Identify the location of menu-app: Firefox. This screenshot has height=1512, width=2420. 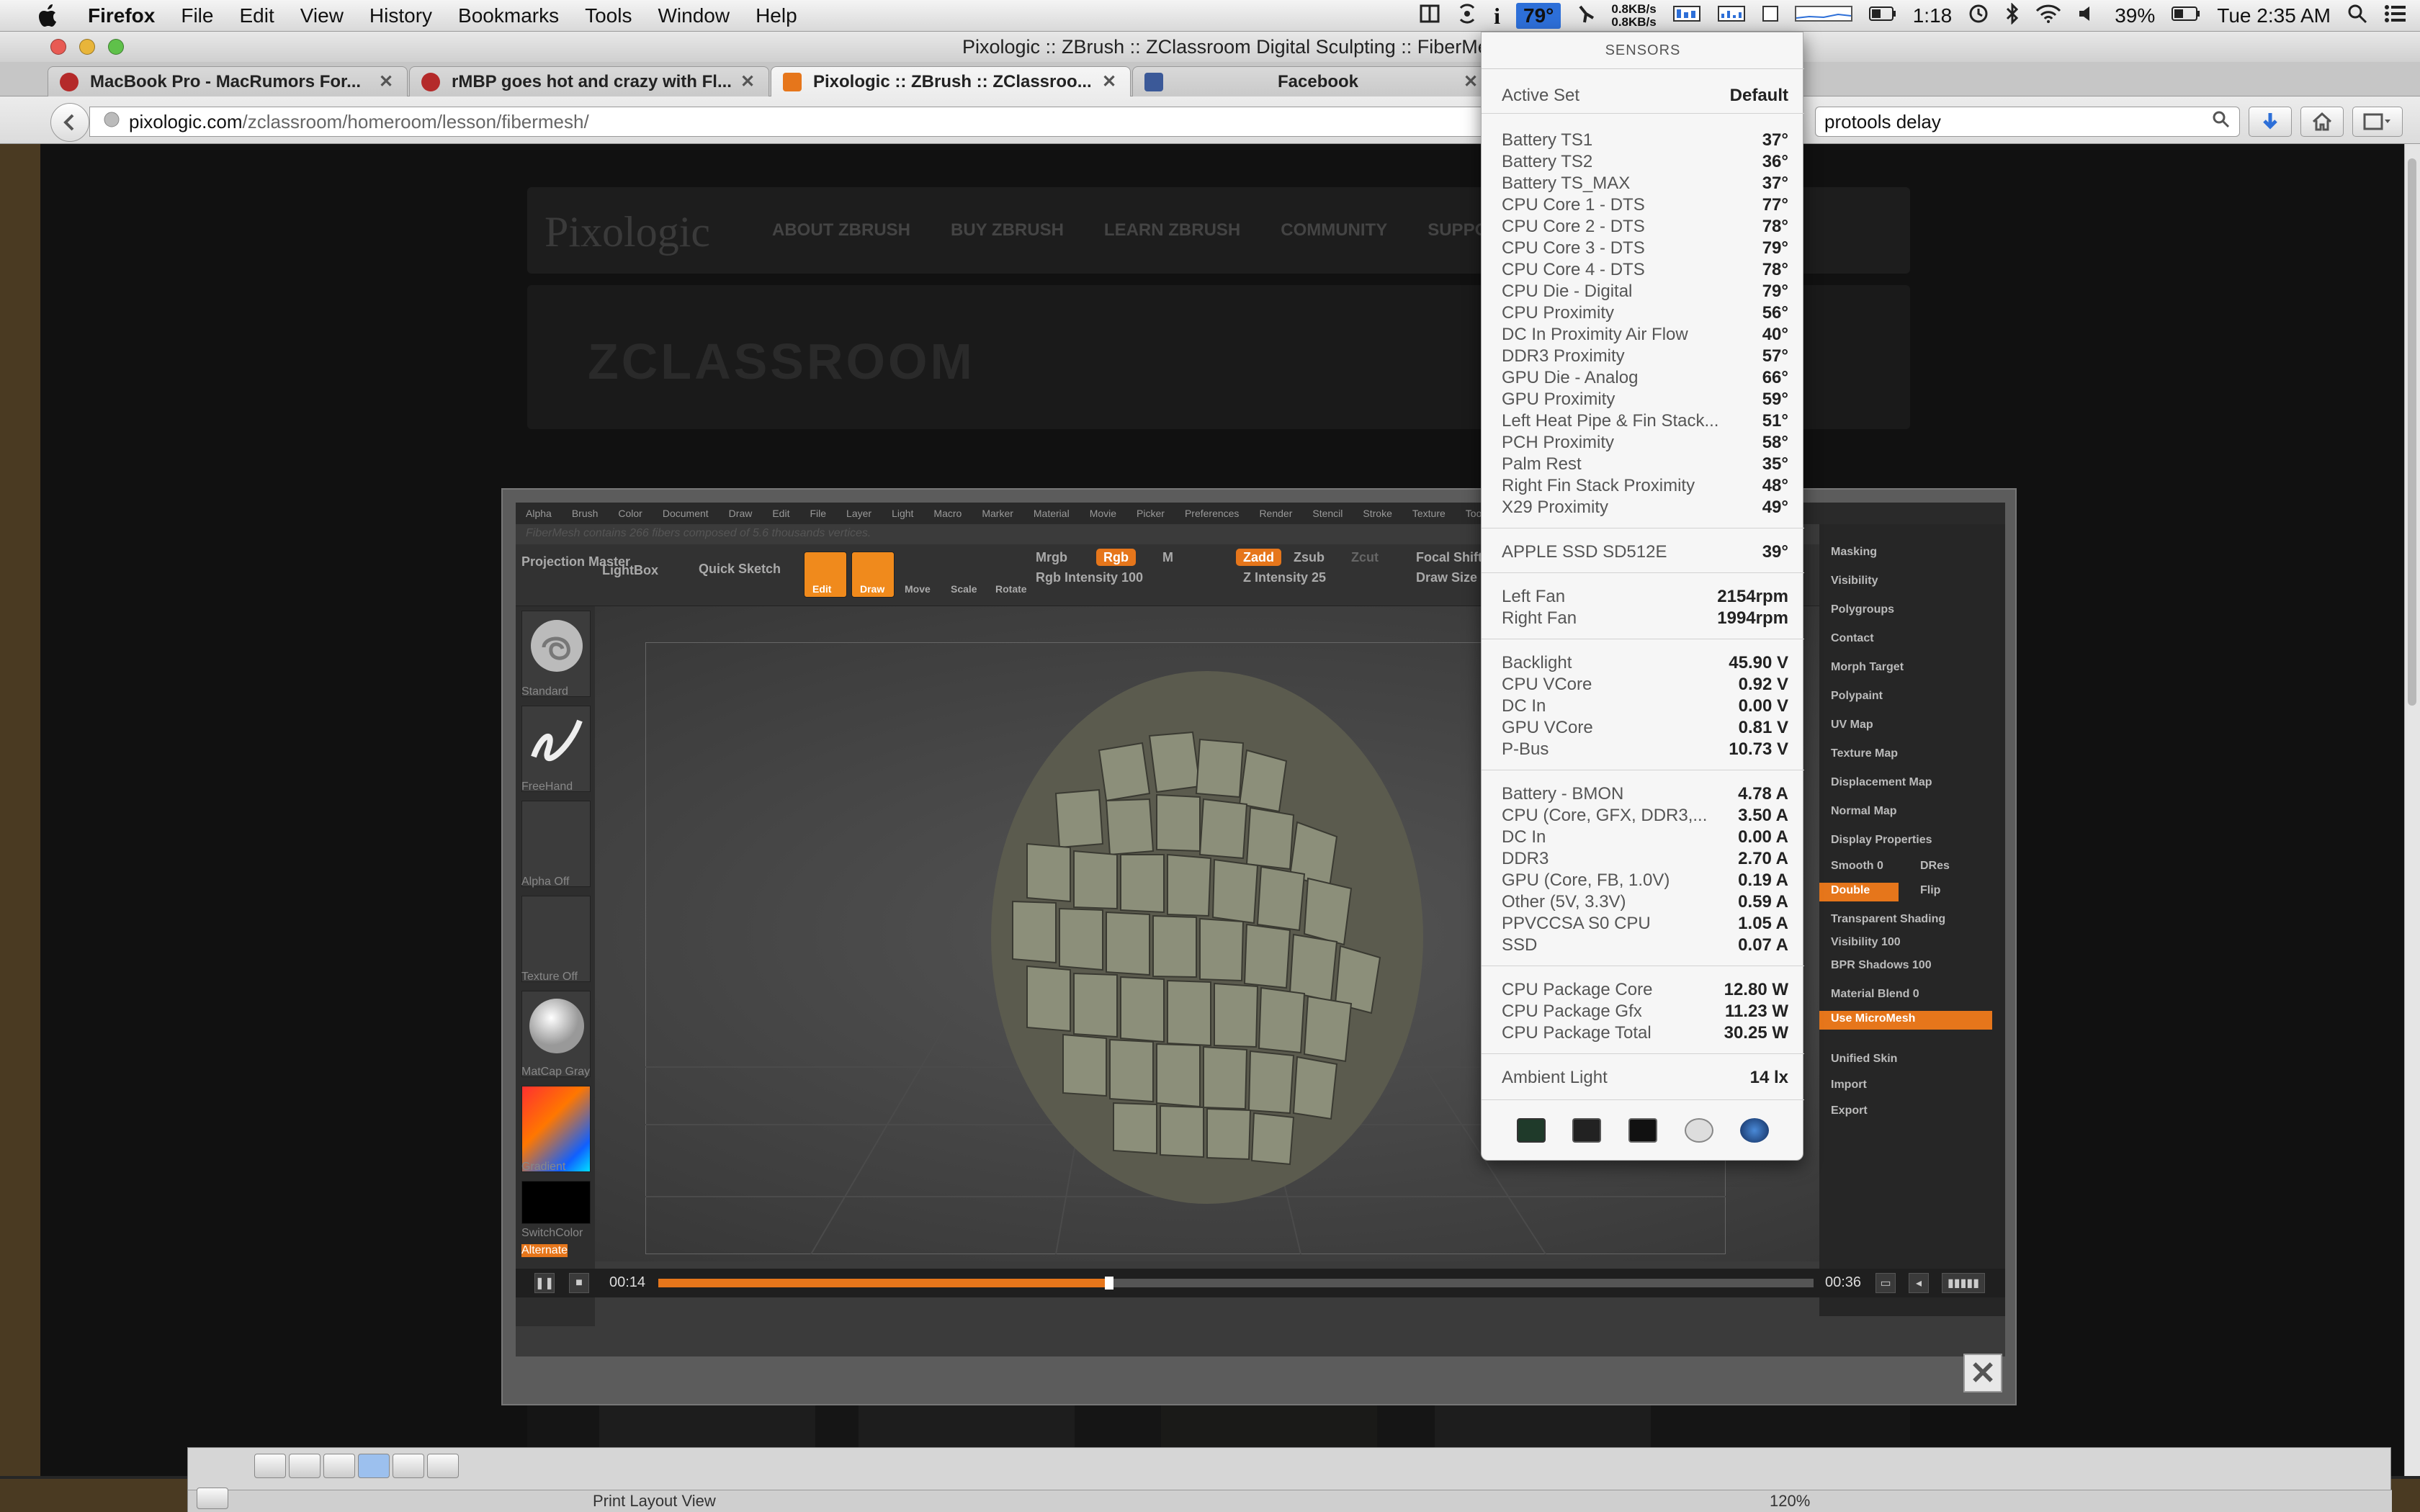
(122, 15).